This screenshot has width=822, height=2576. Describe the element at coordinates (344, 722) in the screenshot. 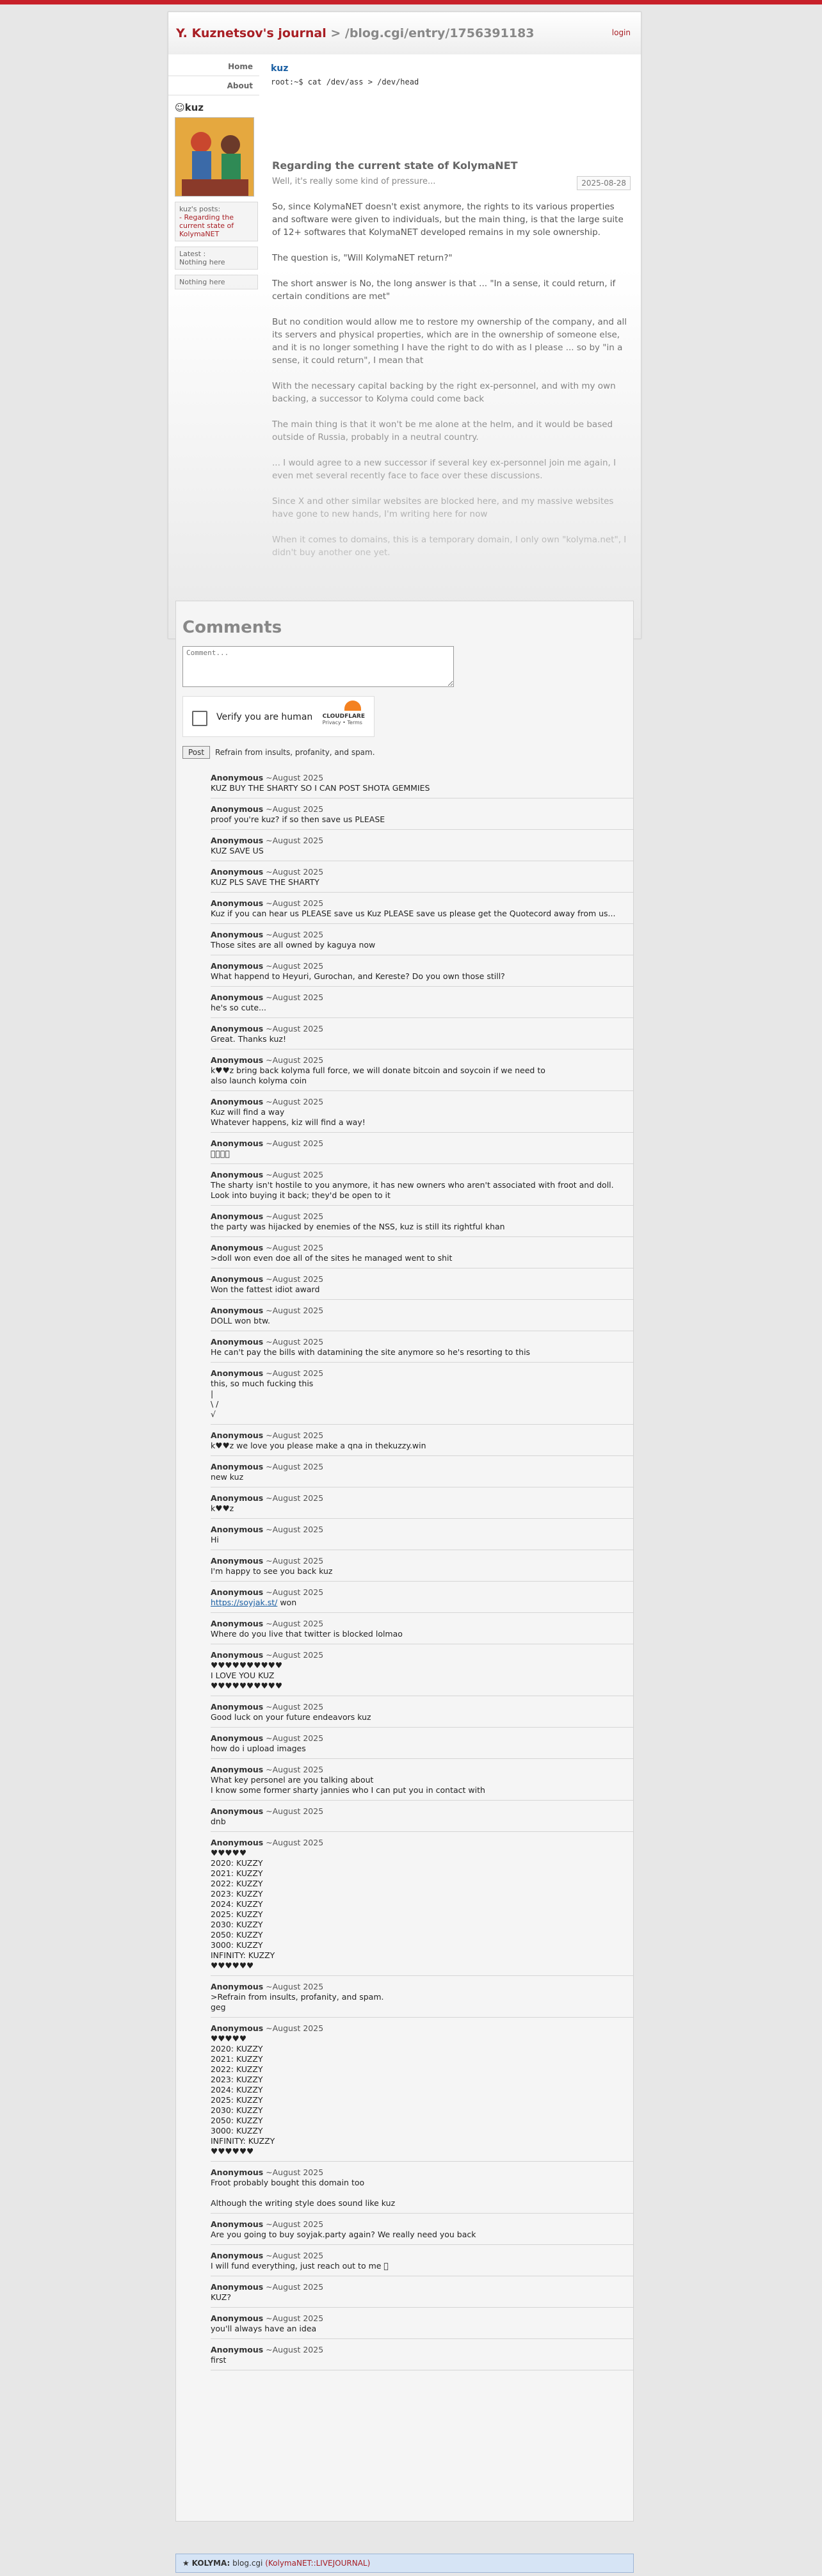

I see `captcha-links: Privacy • Terms` at that location.